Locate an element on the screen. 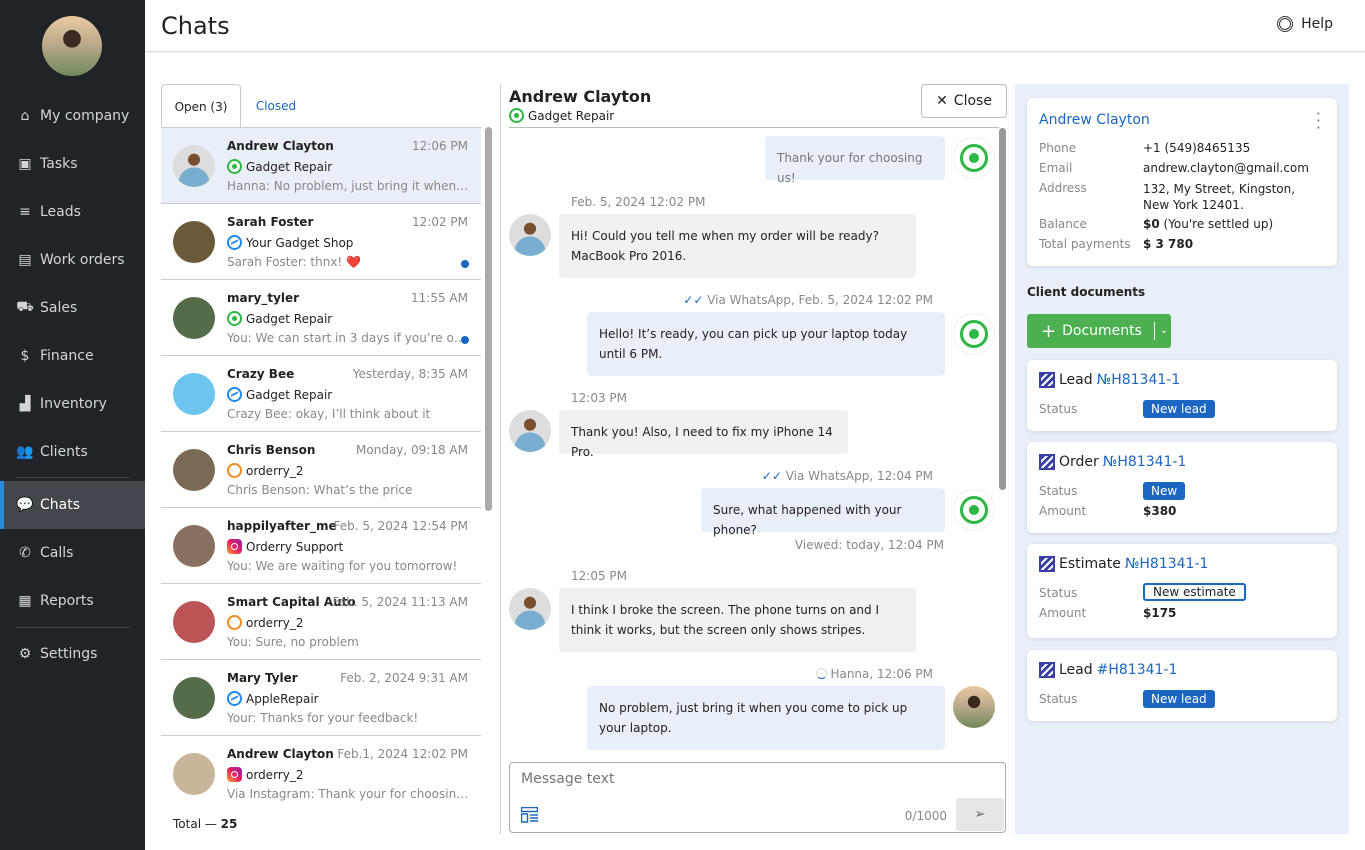 The width and height of the screenshot is (1365, 850). chat-channel: Your Gadget Shop is located at coordinates (290, 242).